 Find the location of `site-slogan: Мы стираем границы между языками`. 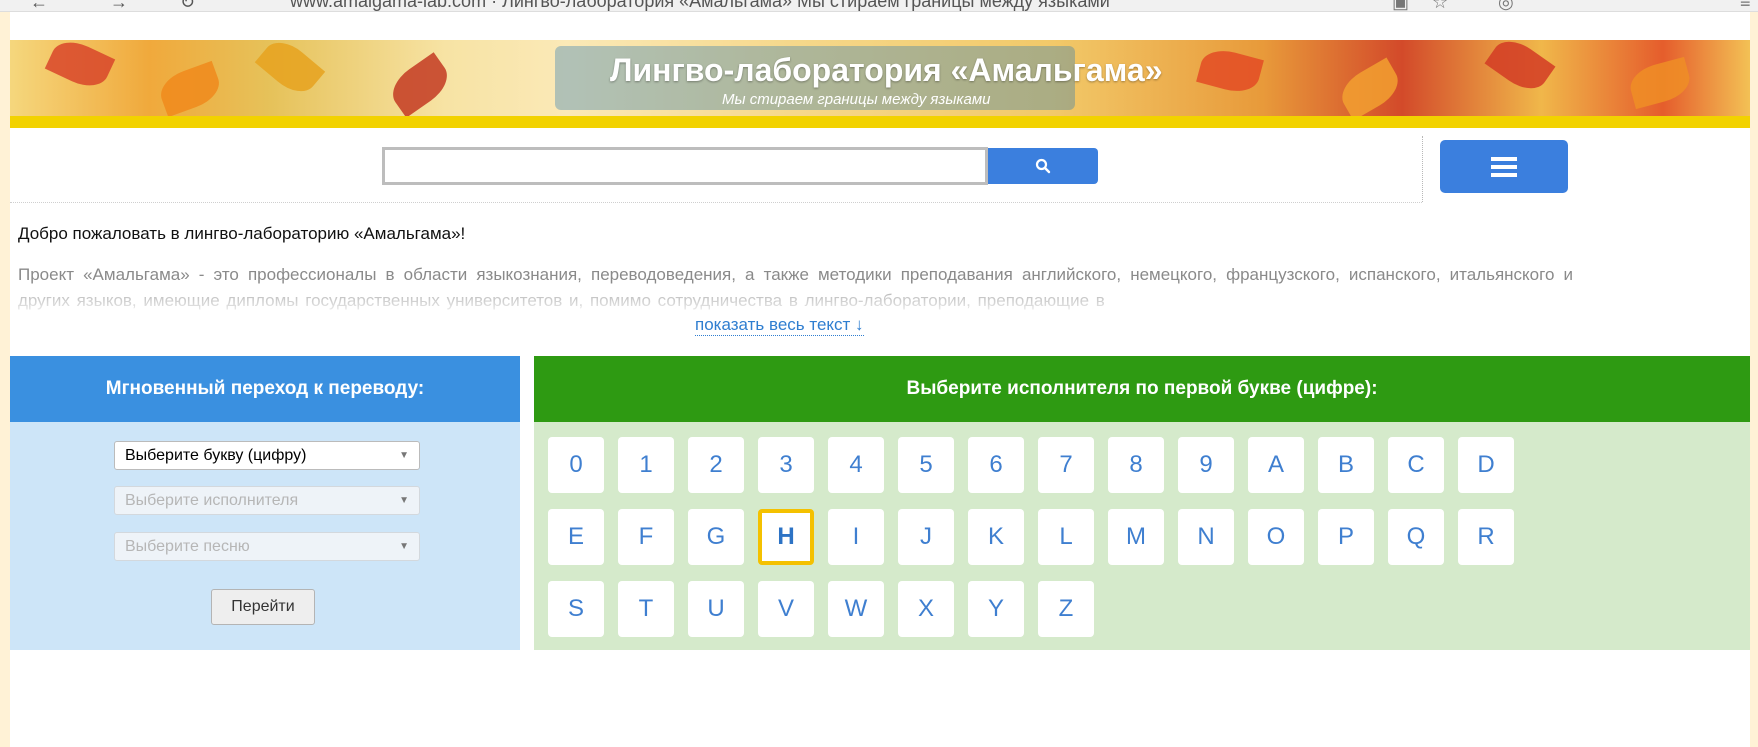

site-slogan: Мы стираем границы между языками is located at coordinates (856, 99).